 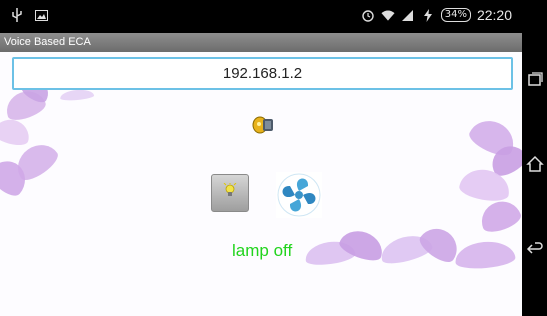 I want to click on lamp-toggle-button, so click(x=230, y=193).